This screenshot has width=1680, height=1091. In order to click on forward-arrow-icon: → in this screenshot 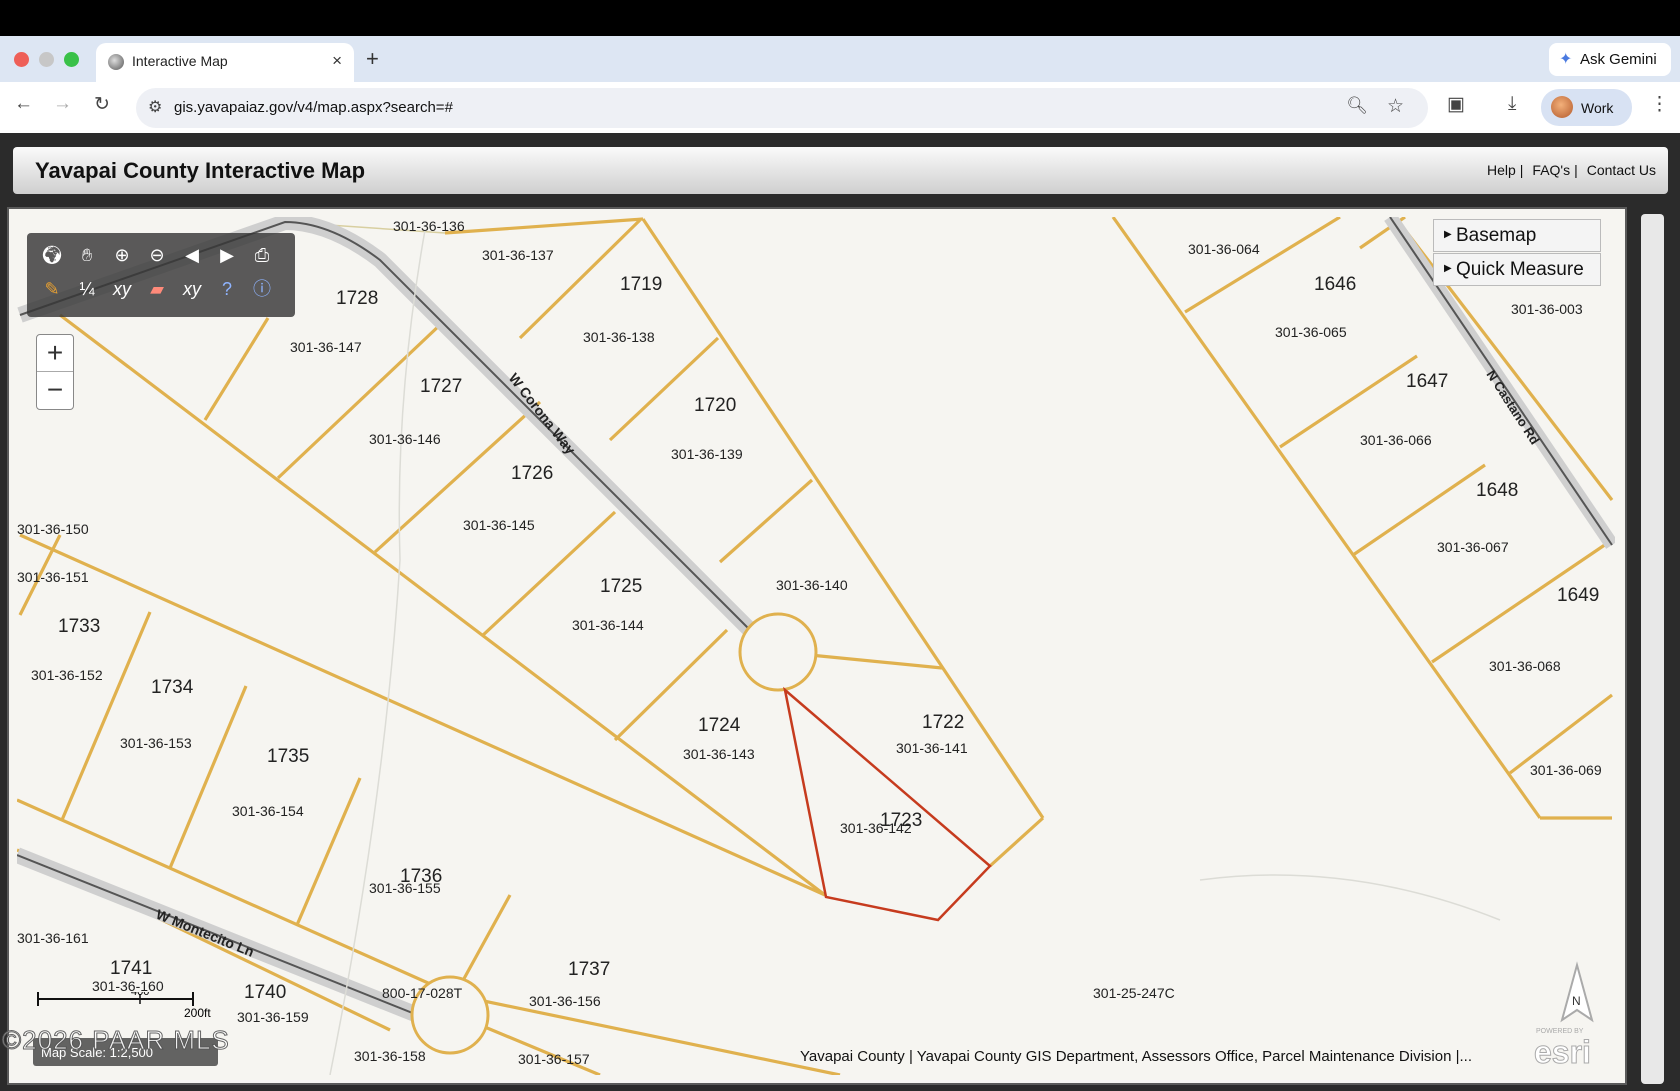, I will do `click(62, 104)`.